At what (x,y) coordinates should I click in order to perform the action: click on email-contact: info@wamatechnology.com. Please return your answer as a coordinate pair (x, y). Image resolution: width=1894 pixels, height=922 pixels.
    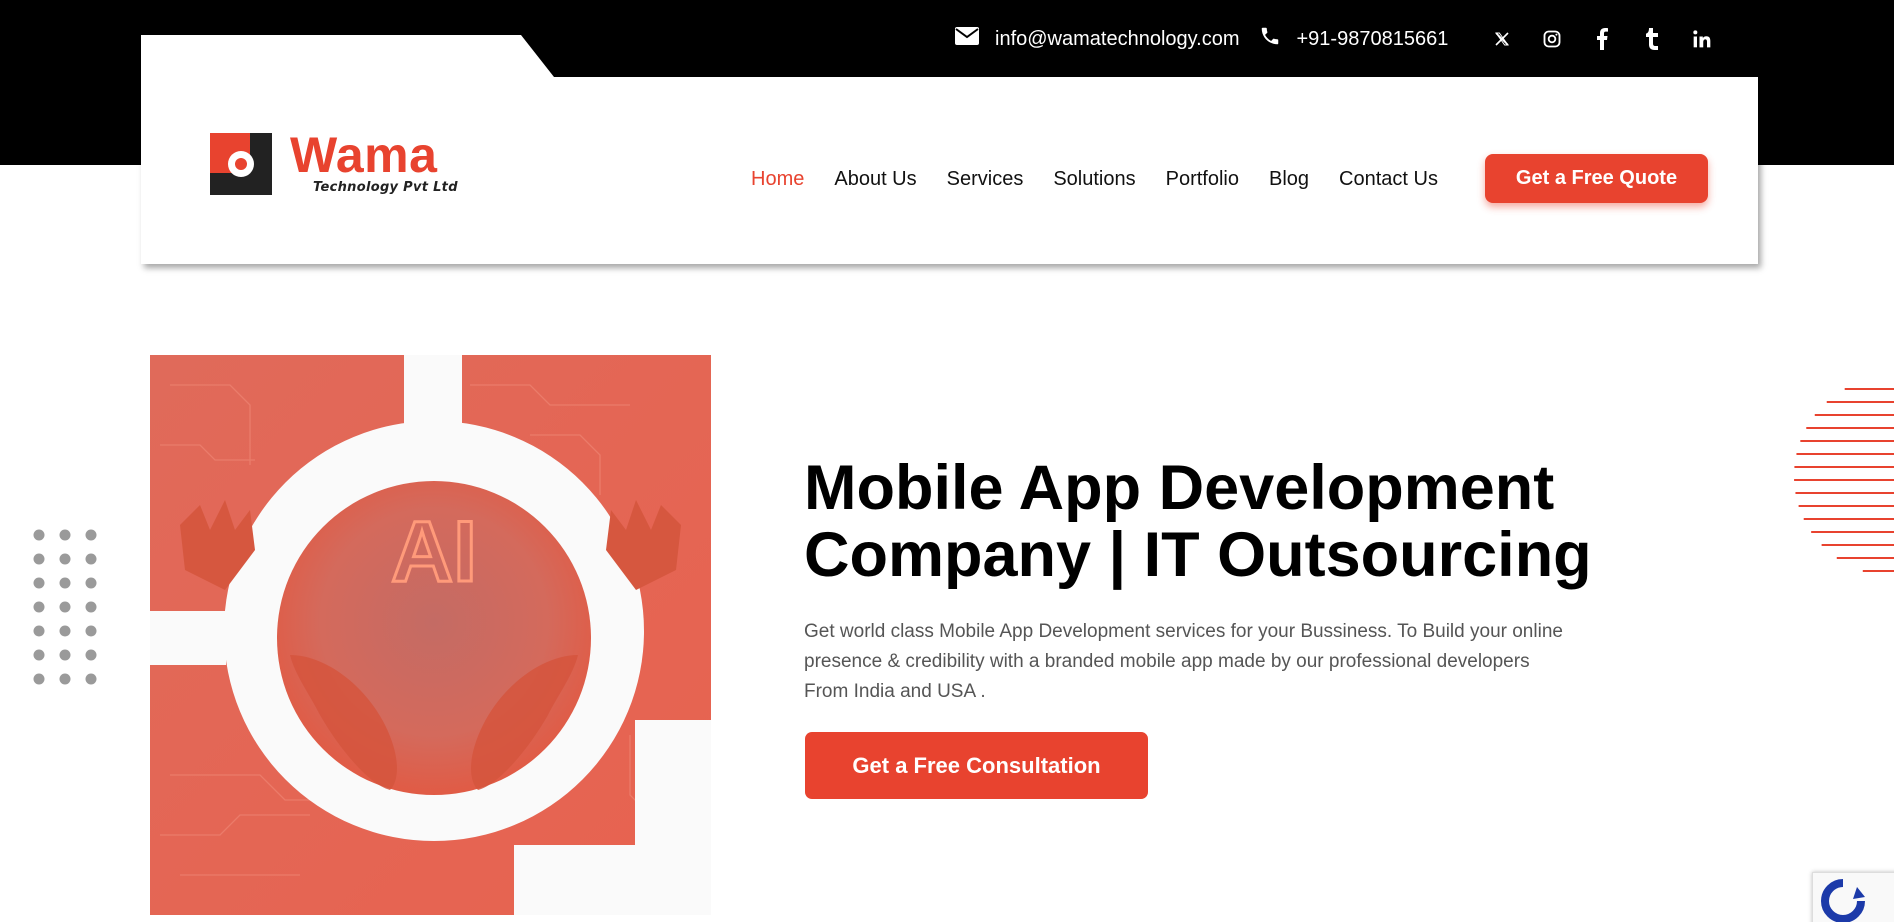
    Looking at the image, I should click on (1097, 39).